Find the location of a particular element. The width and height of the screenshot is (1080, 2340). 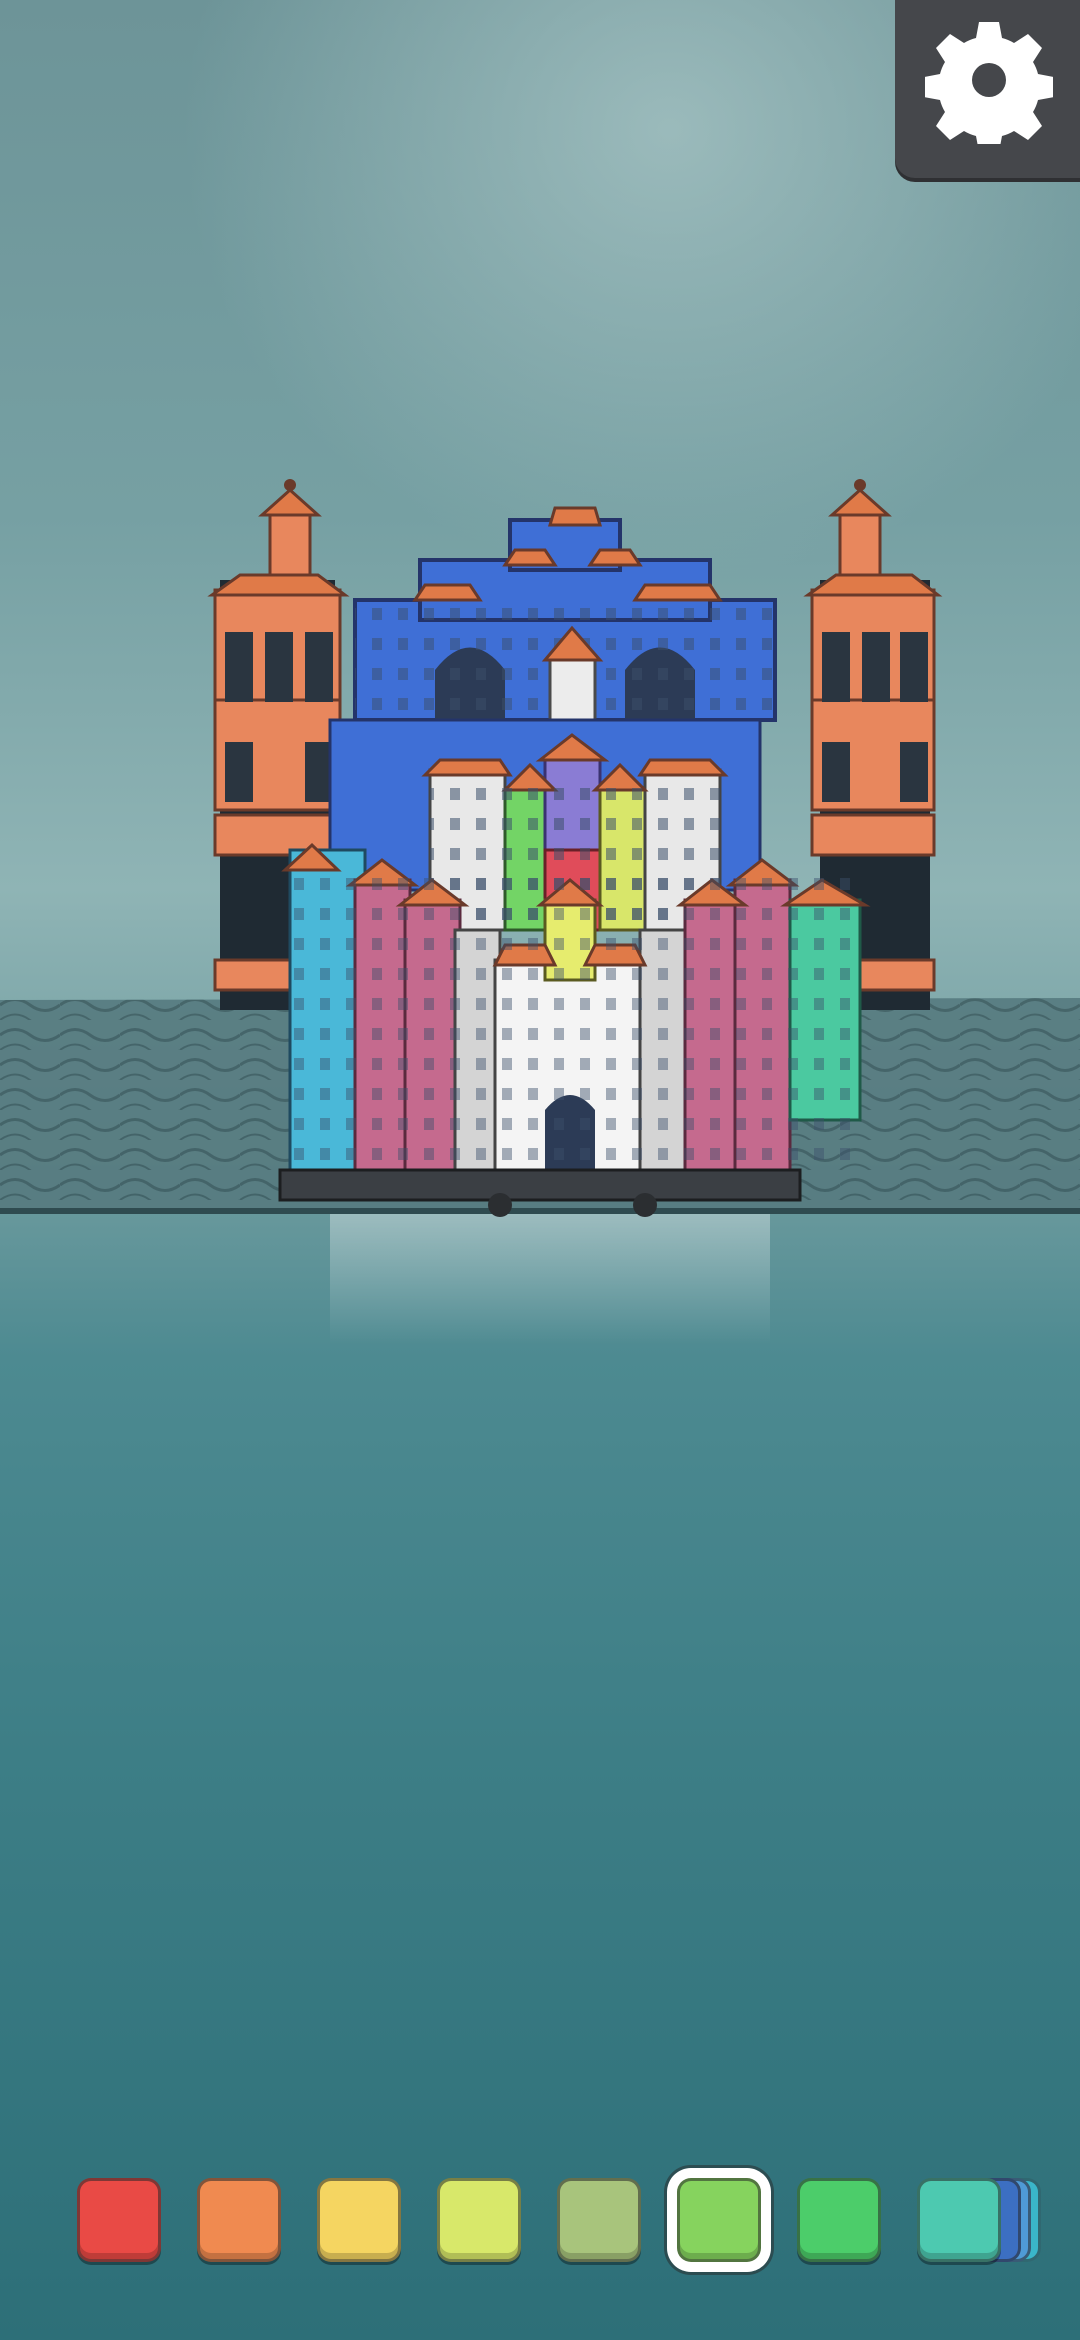

base-arch-right is located at coordinates (645, 1205).